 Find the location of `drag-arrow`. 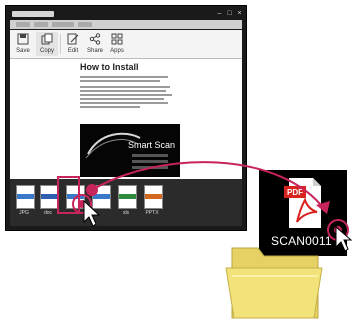

drag-arrow is located at coordinates (208, 186).